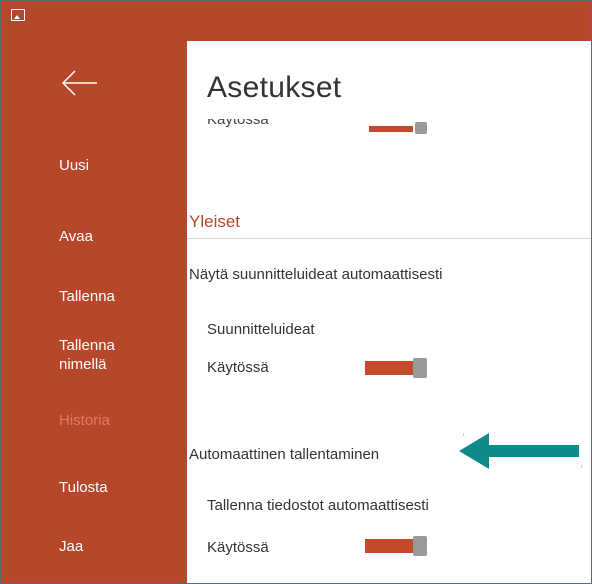 Image resolution: width=592 pixels, height=584 pixels. I want to click on page-title: Asetukset, so click(274, 87).